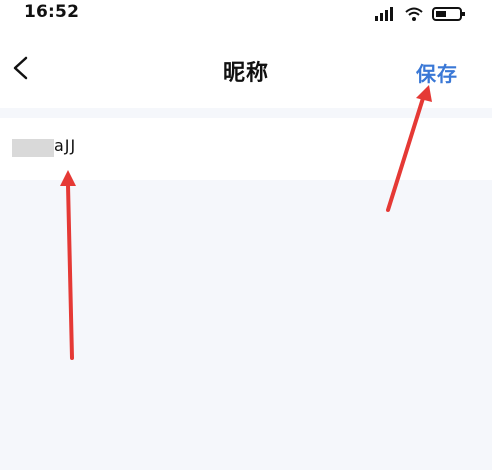 Image resolution: width=492 pixels, height=470 pixels. What do you see at coordinates (246, 15) in the screenshot?
I see `status-bar: 16:52` at bounding box center [246, 15].